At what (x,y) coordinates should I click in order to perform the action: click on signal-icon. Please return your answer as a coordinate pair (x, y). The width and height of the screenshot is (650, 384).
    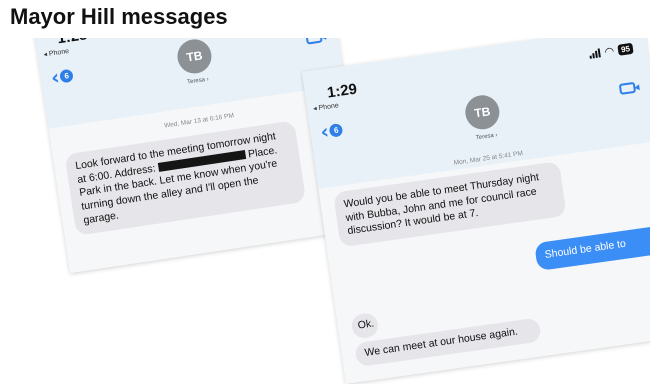
    Looking at the image, I should click on (595, 53).